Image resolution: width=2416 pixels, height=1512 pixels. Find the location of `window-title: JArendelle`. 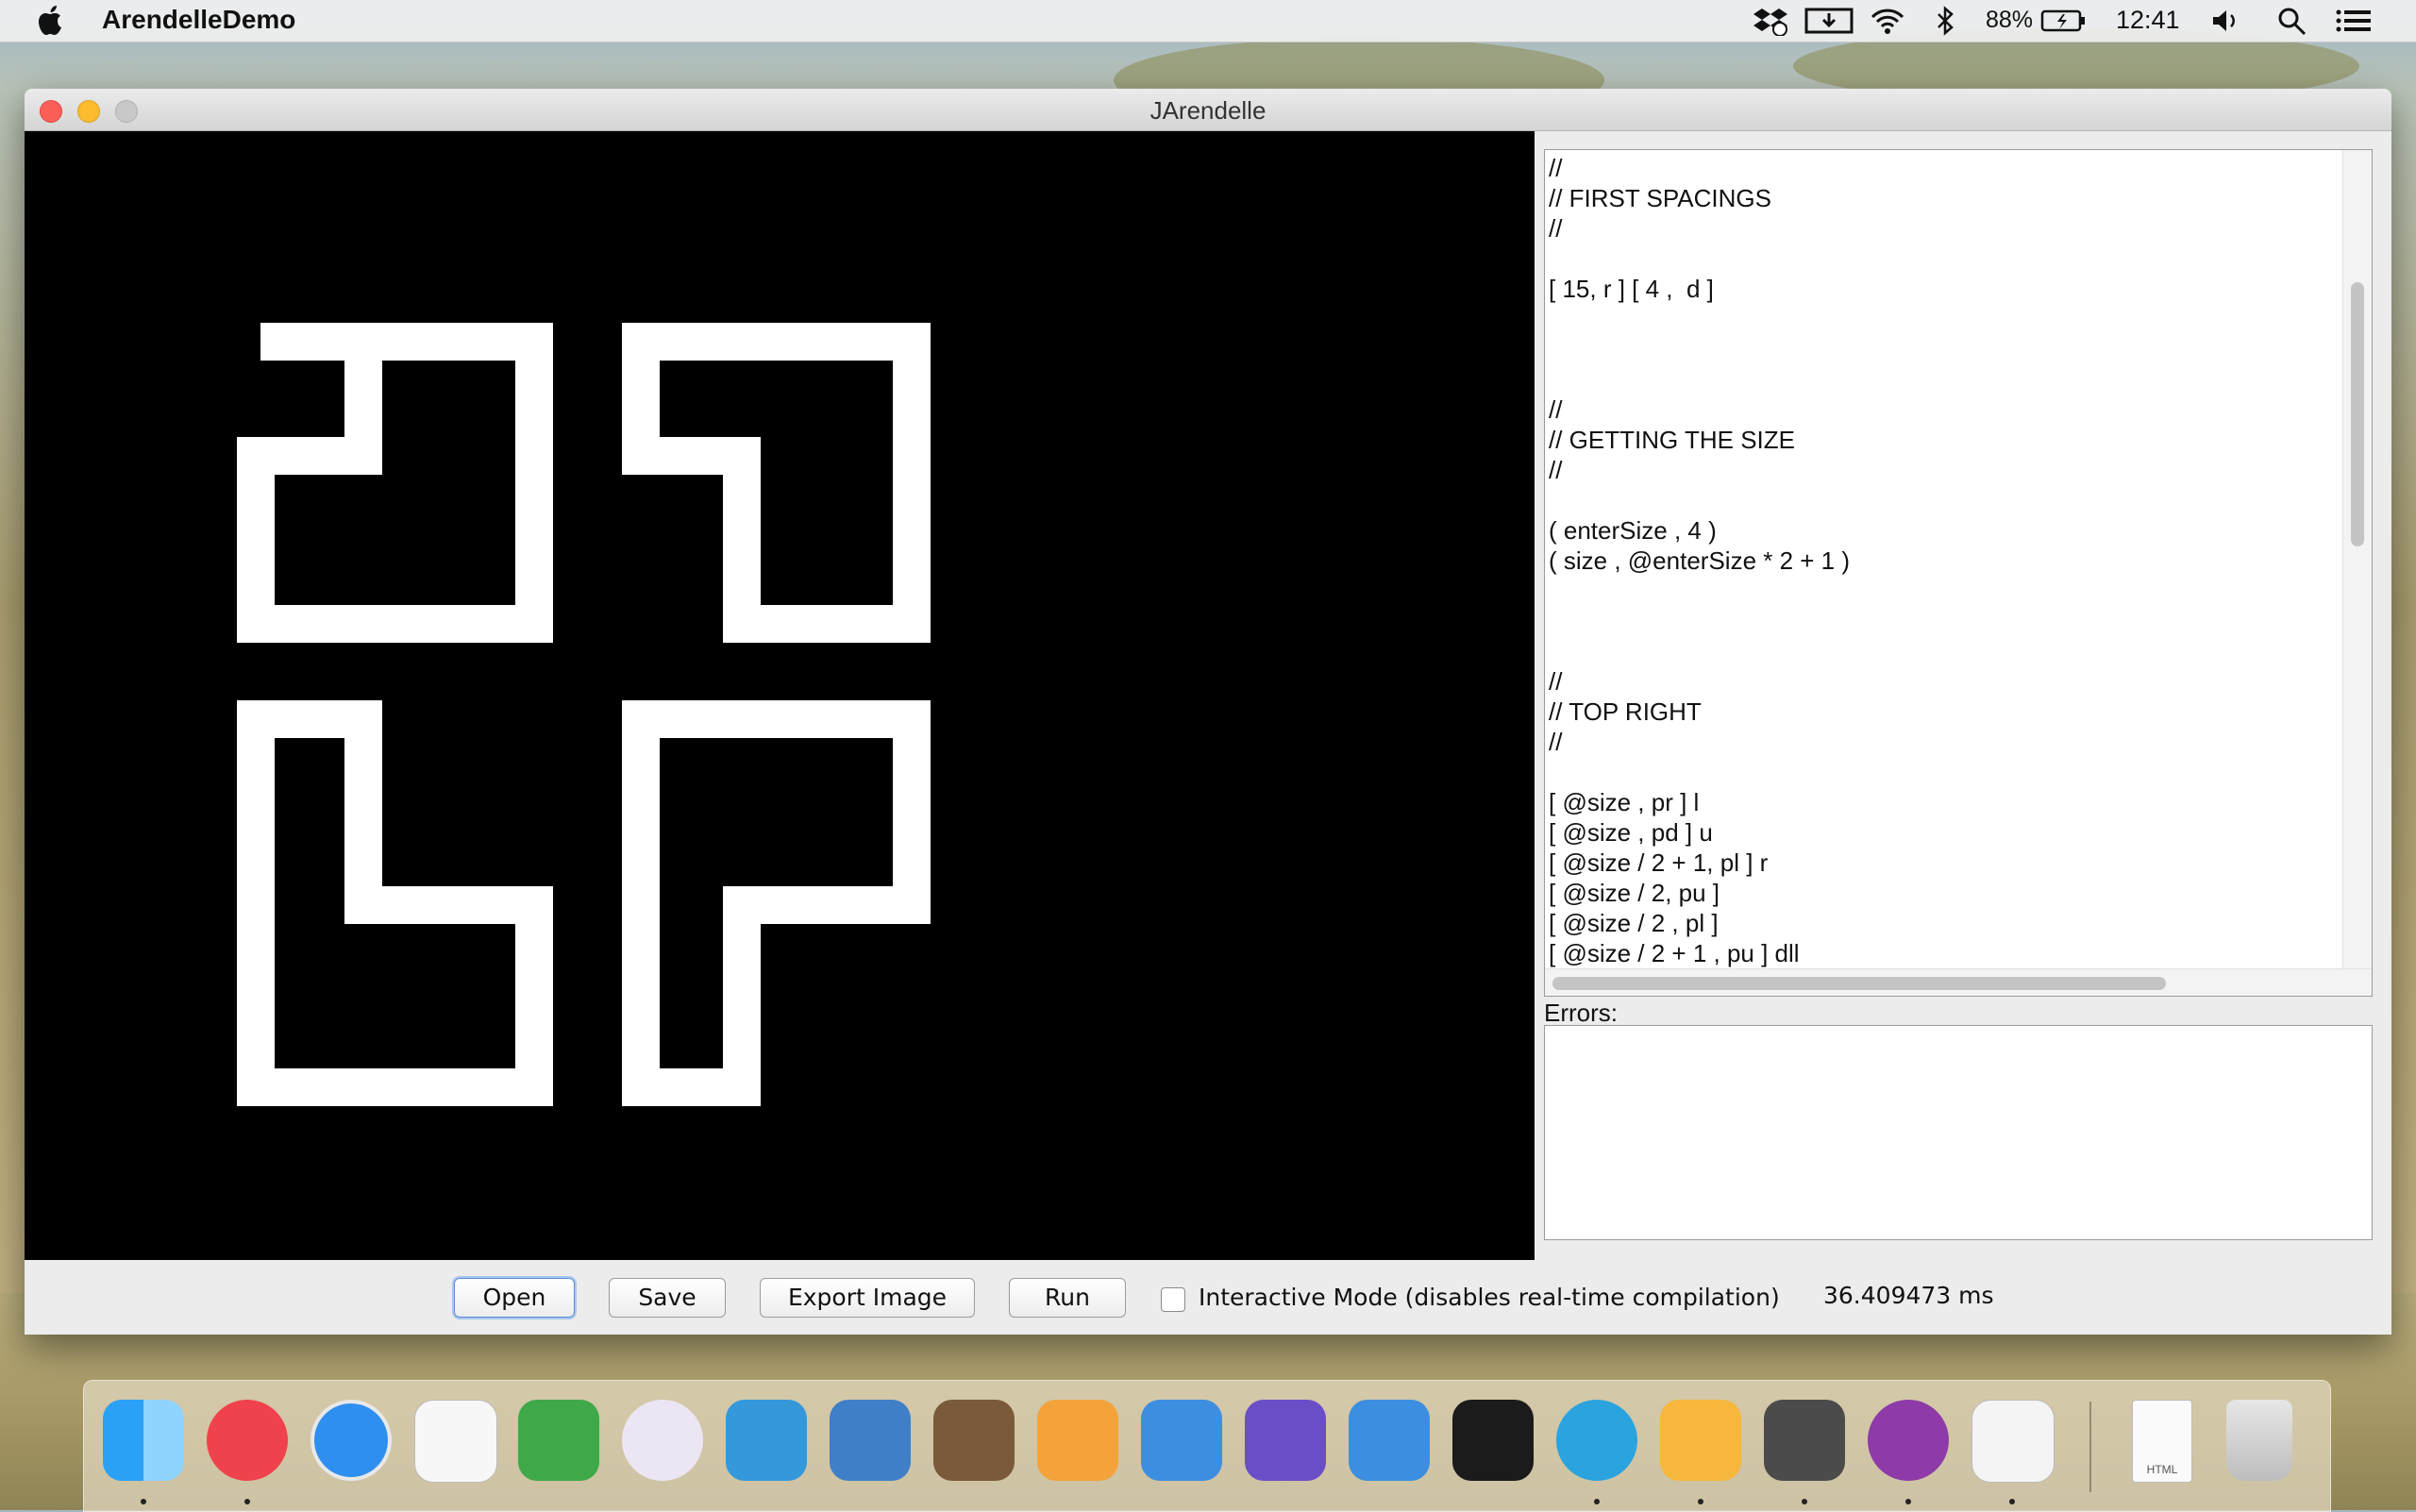

window-title: JArendelle is located at coordinates (1208, 110).